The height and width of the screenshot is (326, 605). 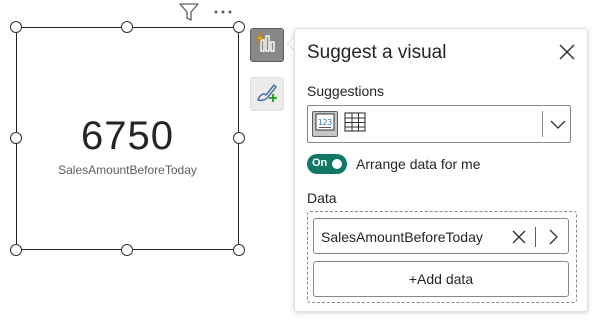 I want to click on data-field-pill: SalesAmountBeforeToday, so click(x=441, y=236).